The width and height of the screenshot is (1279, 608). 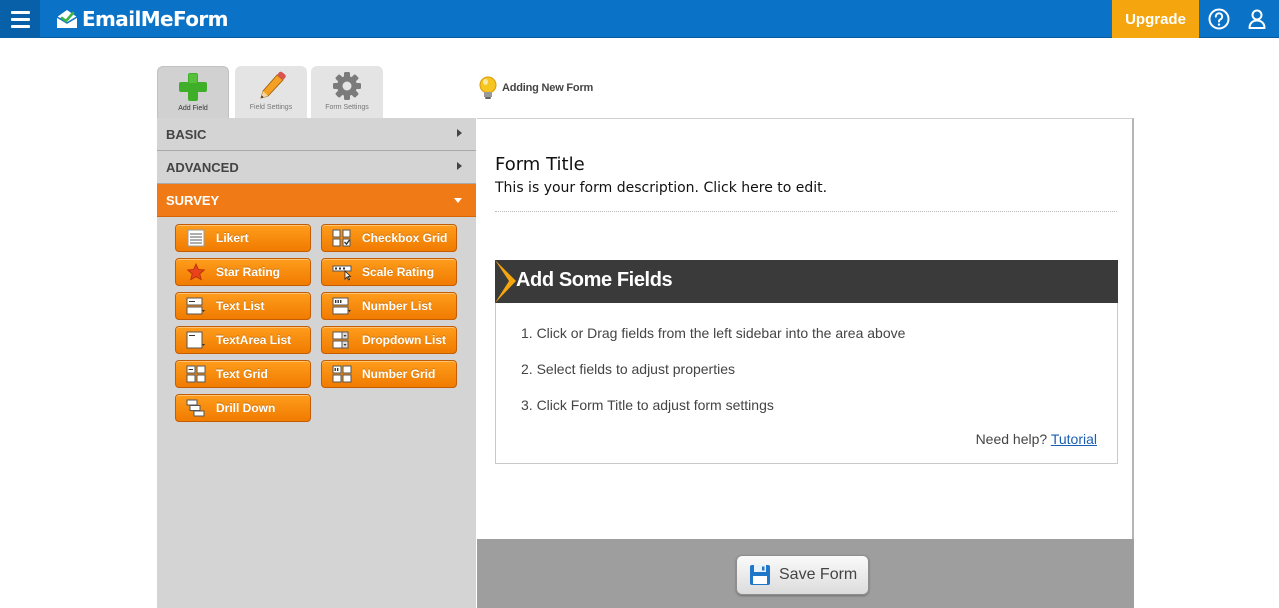 I want to click on textarea-list-icon, so click(x=195, y=340).